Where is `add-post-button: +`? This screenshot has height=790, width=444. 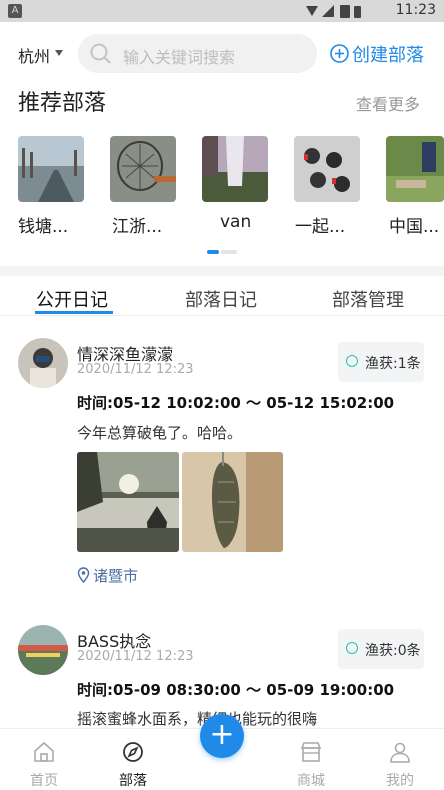
add-post-button: + is located at coordinates (222, 736).